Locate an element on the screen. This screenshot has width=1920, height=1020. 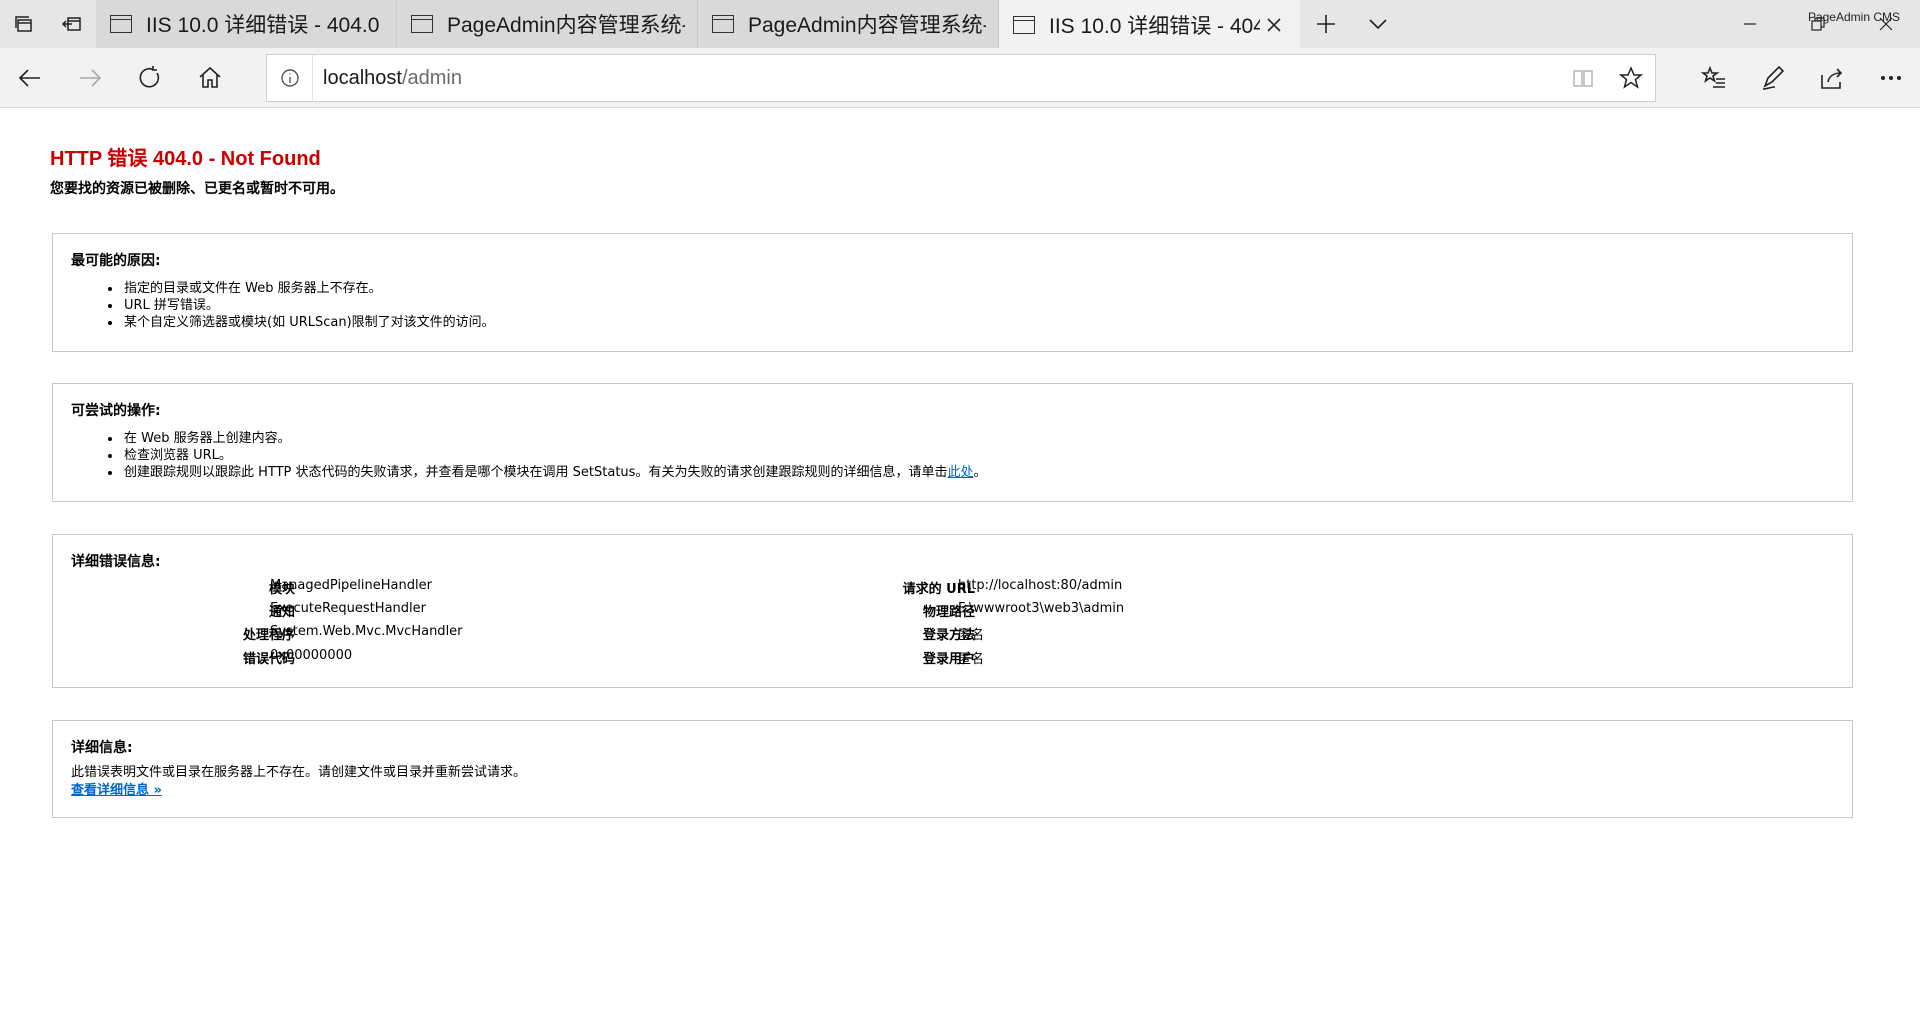
home-icon is located at coordinates (210, 77).